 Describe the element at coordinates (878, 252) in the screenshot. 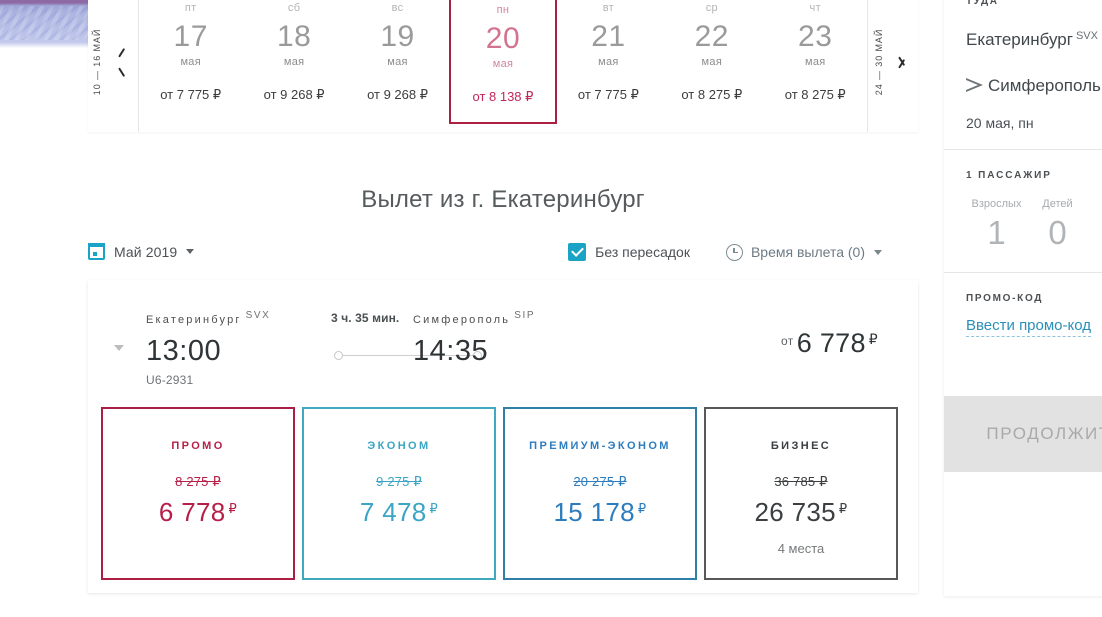

I see `chevron-down-icon` at that location.